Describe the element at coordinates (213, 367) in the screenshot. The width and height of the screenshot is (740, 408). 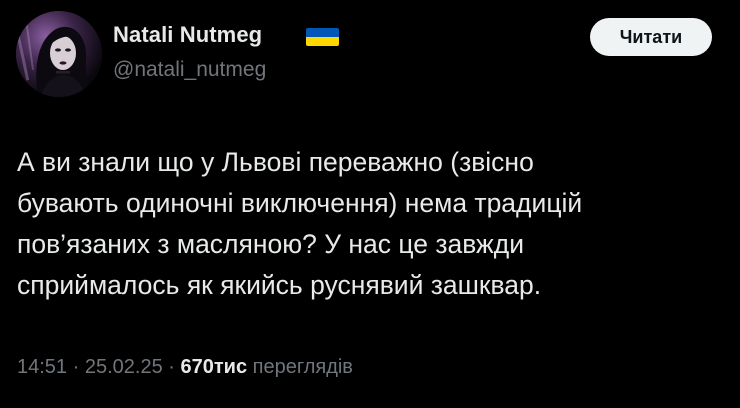
I see `views-count: 670тис` at that location.